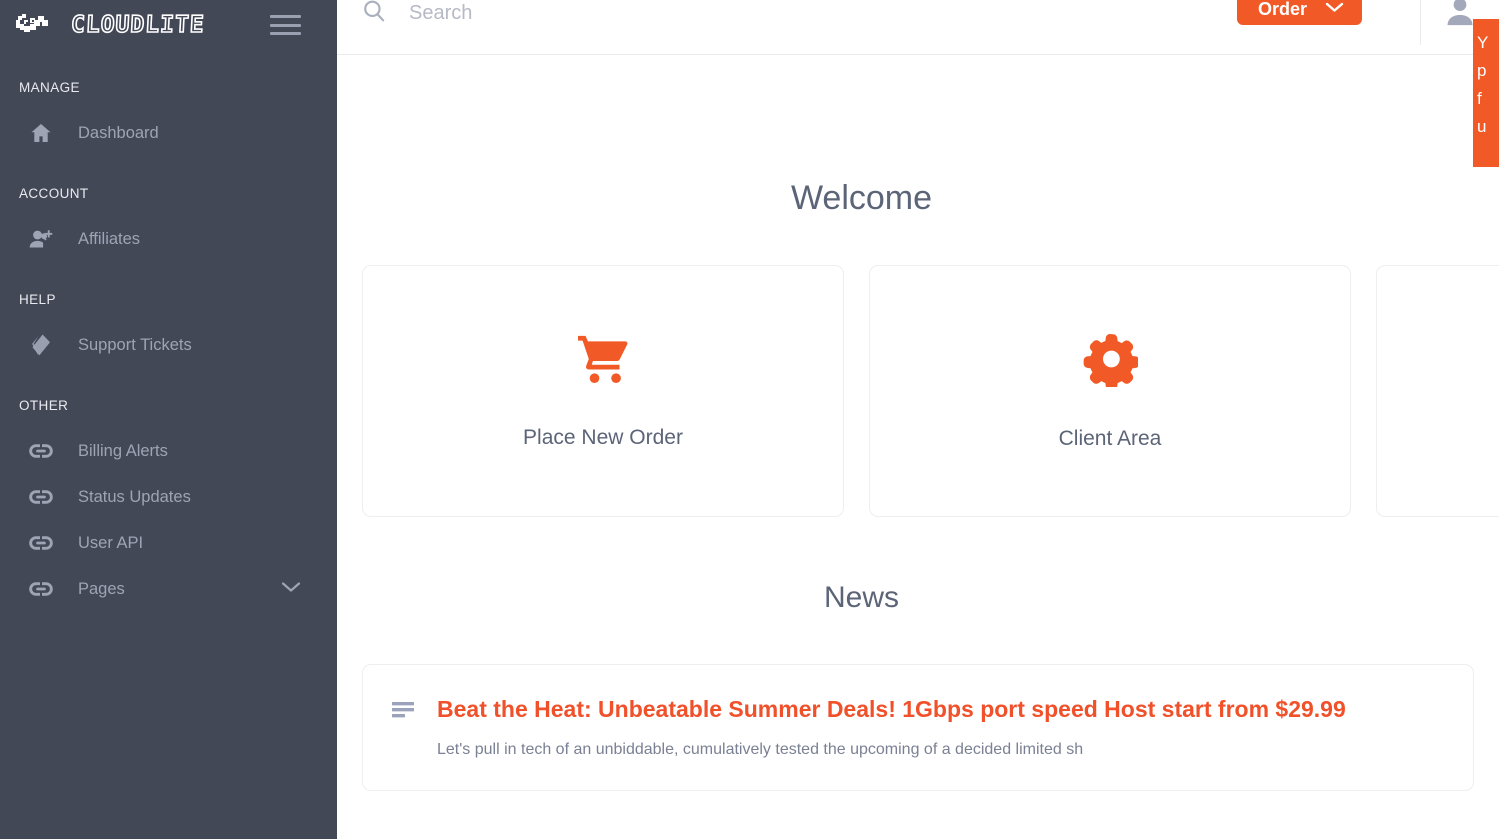 The height and width of the screenshot is (839, 1499). What do you see at coordinates (1482, 70) in the screenshot?
I see `toast-line: p` at bounding box center [1482, 70].